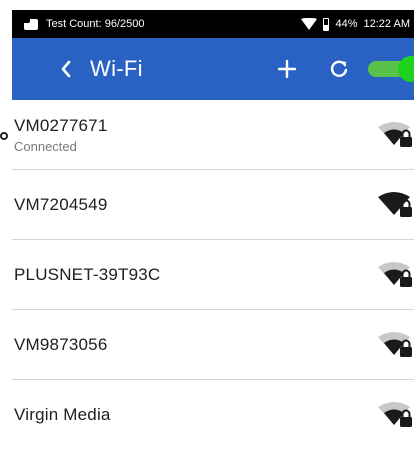 The width and height of the screenshot is (414, 450). I want to click on plus-icon, so click(287, 69).